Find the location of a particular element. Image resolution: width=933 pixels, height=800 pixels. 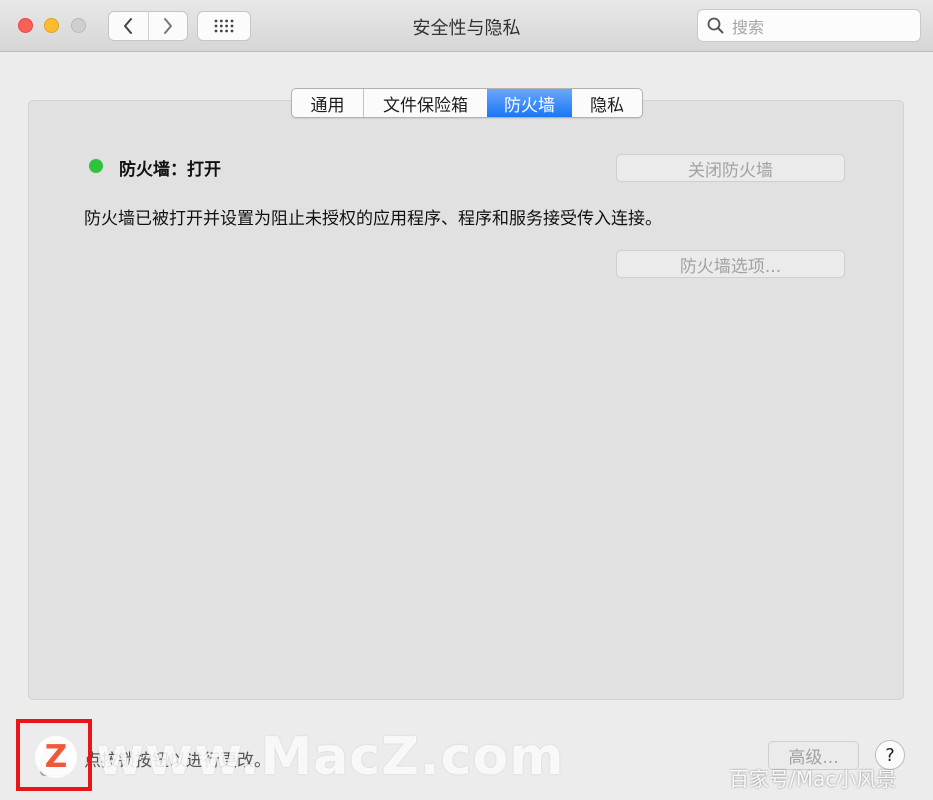

title-bar: 安全性与隐私 搜索 is located at coordinates (466, 26).